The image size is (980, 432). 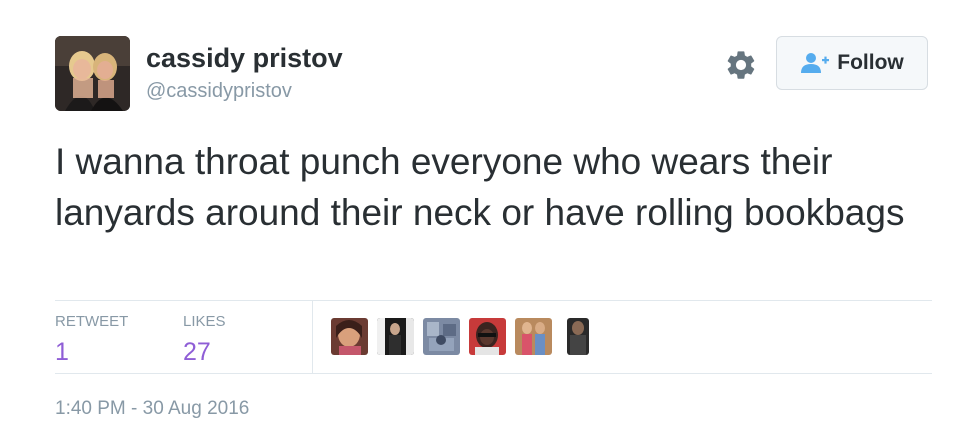 What do you see at coordinates (197, 352) in the screenshot?
I see `likes-count: 27` at bounding box center [197, 352].